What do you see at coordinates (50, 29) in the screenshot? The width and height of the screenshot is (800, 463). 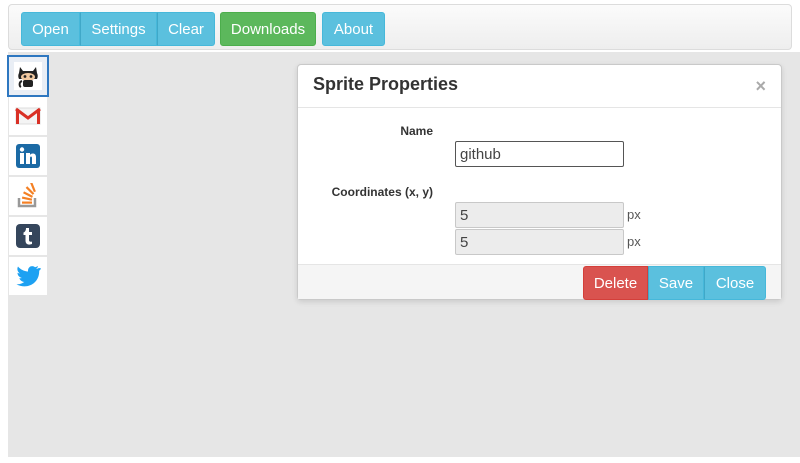 I see `open-button: Open` at bounding box center [50, 29].